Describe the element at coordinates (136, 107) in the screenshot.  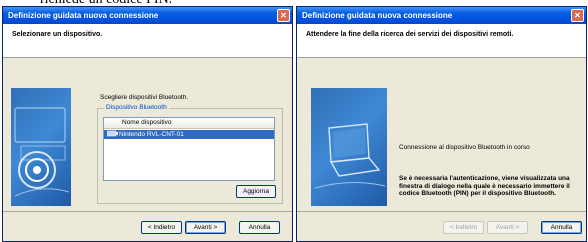
I see `group-title: Dispositivo Bluetooth` at that location.